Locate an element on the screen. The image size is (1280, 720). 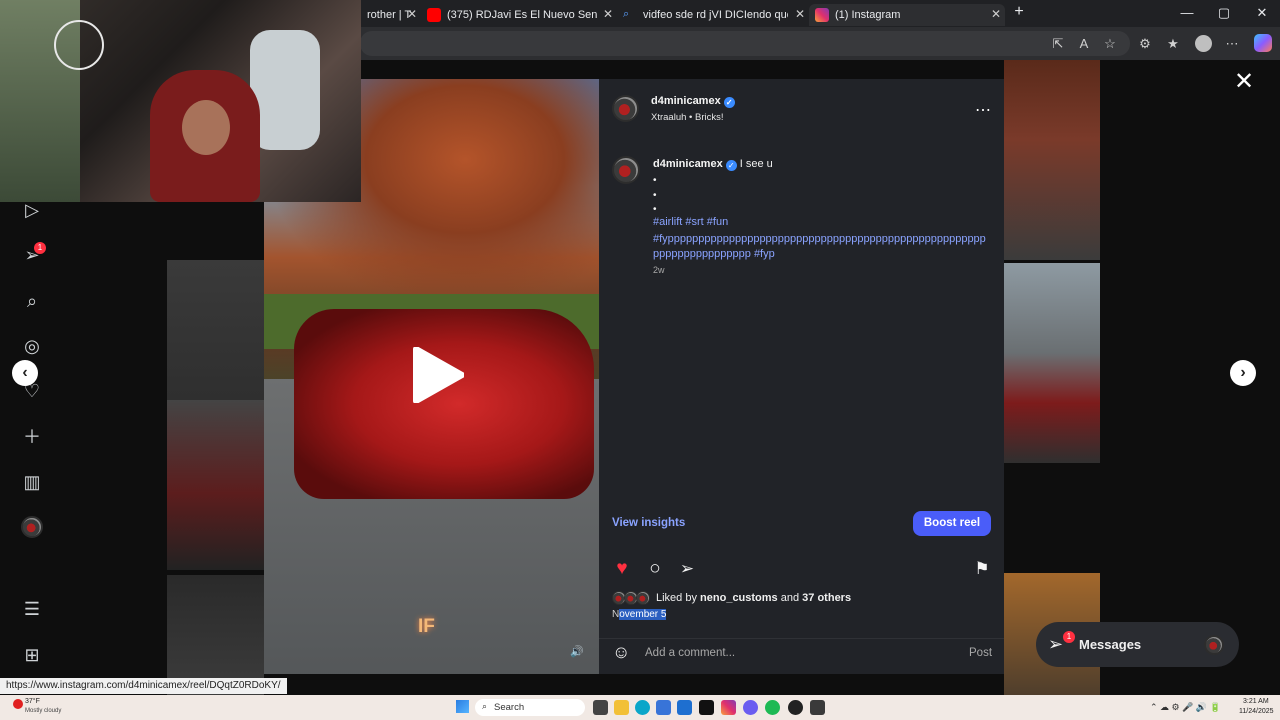
edge-icon is located at coordinates (642, 707).